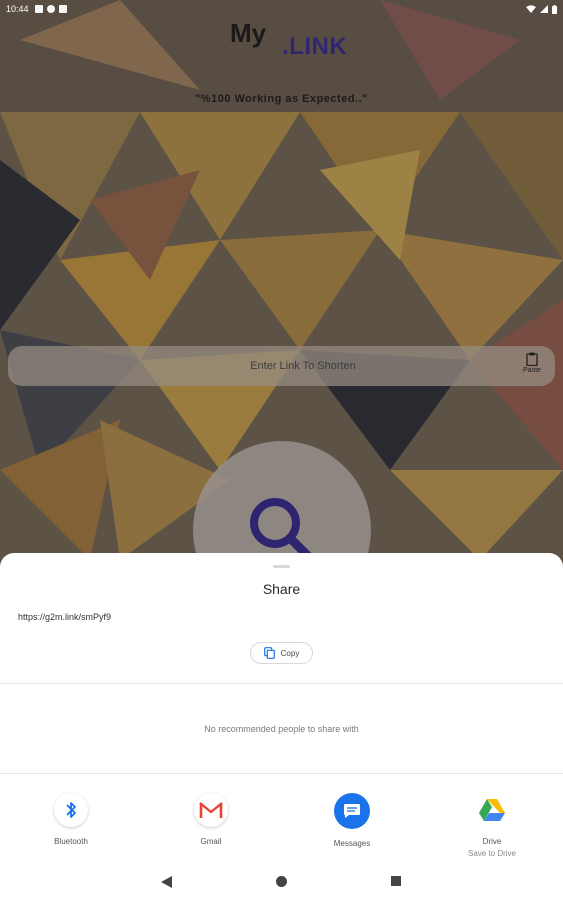 The image size is (563, 900). Describe the element at coordinates (281, 566) in the screenshot. I see `sheet-drag-handle` at that location.